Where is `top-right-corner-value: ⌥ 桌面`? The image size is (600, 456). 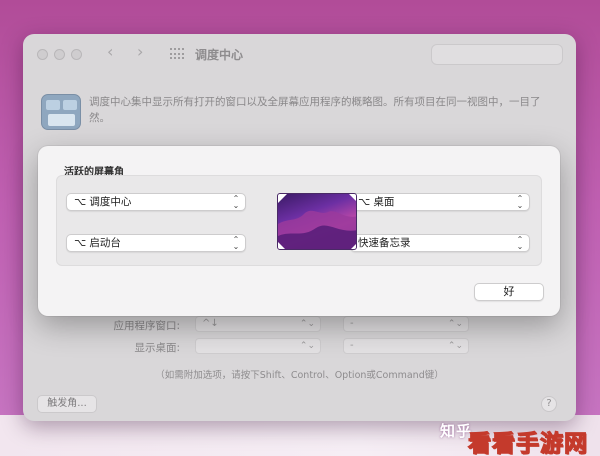 top-right-corner-value: ⌥ 桌面 is located at coordinates (376, 202).